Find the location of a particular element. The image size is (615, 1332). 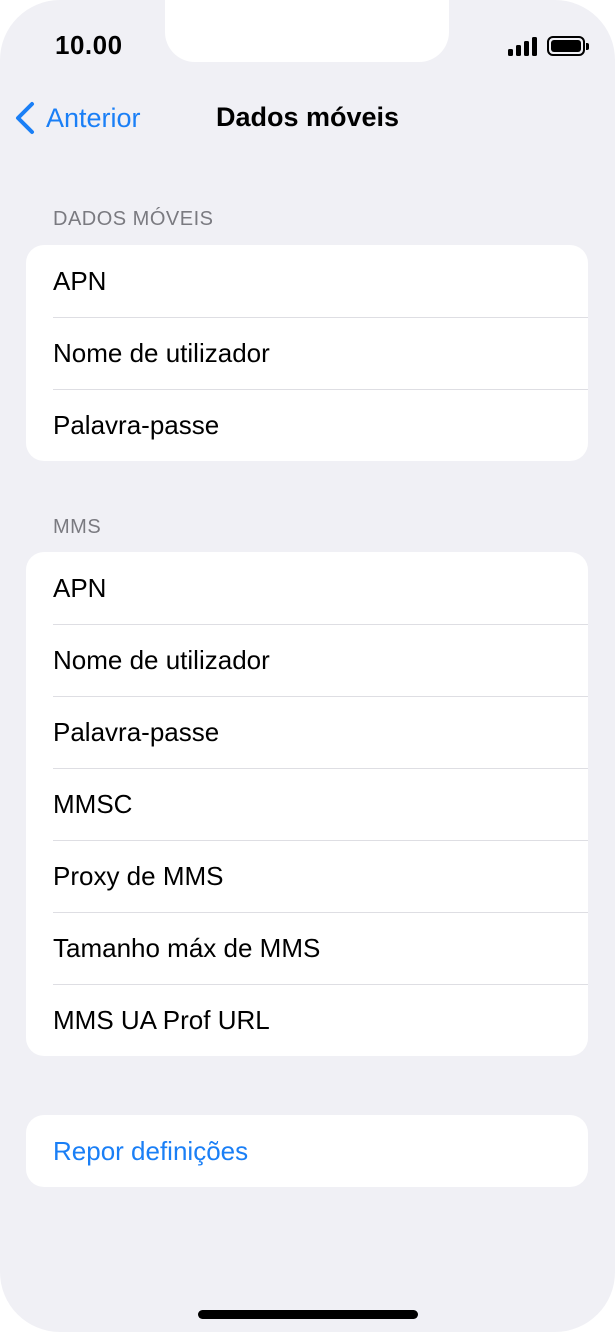

page-title: Dados móveis is located at coordinates (307, 117).